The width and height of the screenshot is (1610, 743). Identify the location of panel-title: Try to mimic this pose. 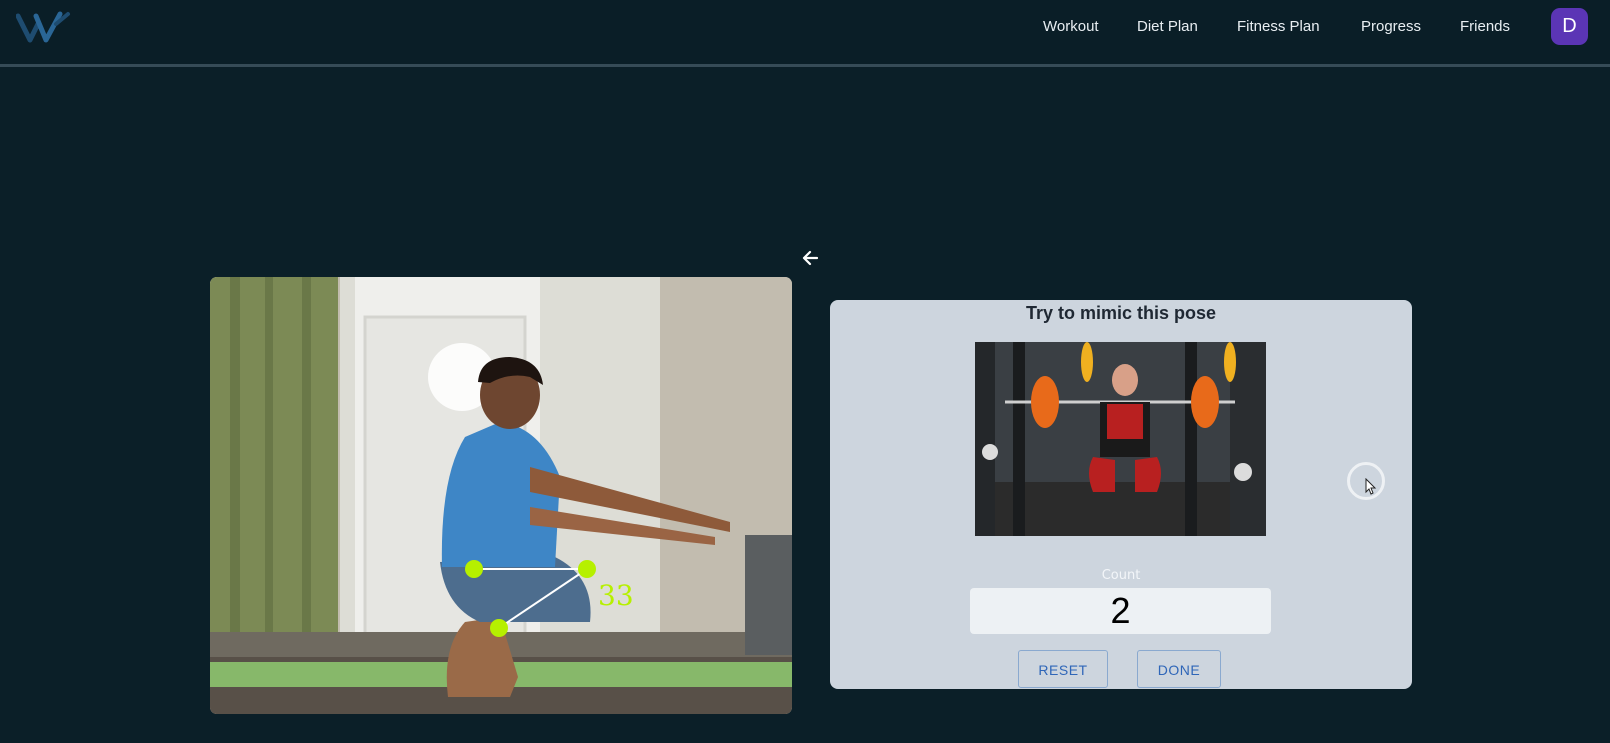
(1121, 313).